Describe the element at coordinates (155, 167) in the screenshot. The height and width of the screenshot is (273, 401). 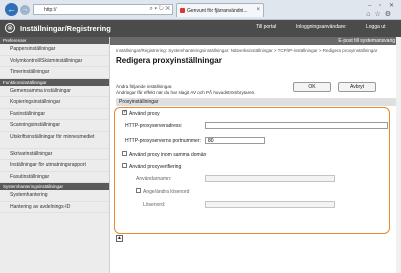
I see `auth-label: Använd proxyverifiering` at that location.